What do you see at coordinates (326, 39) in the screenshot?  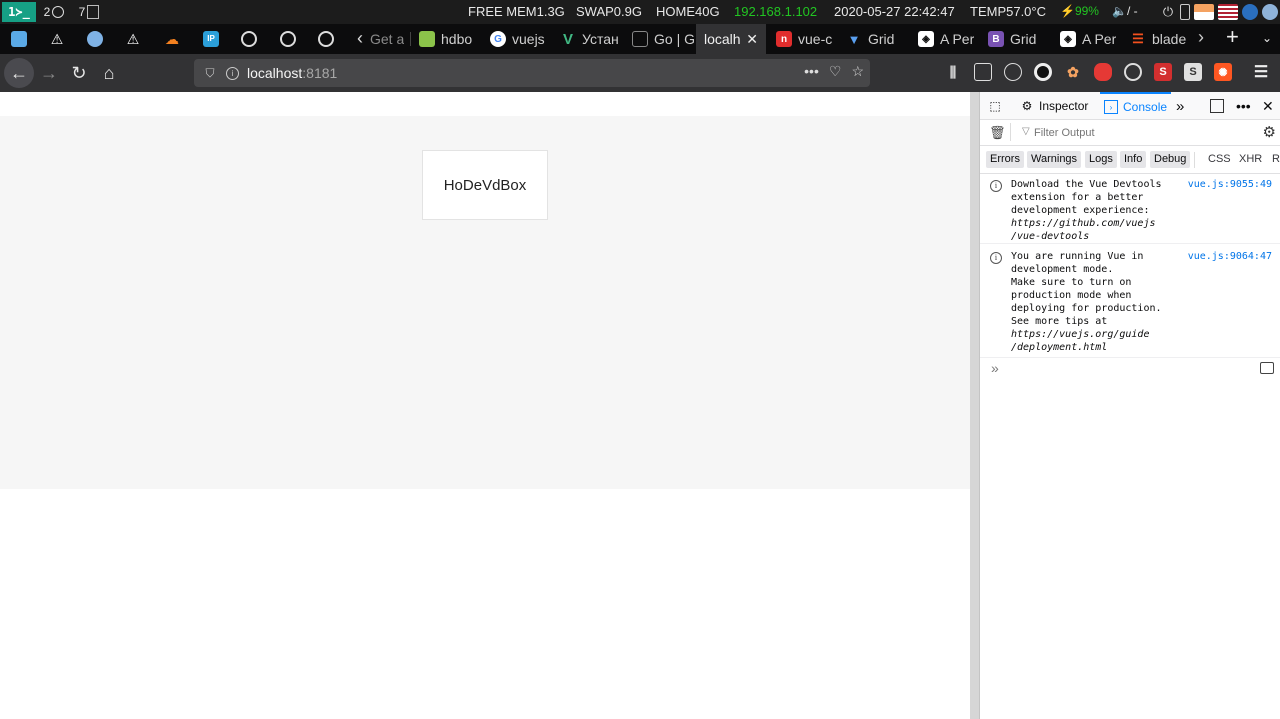 I see `pinned-tab-globe-3-icon` at bounding box center [326, 39].